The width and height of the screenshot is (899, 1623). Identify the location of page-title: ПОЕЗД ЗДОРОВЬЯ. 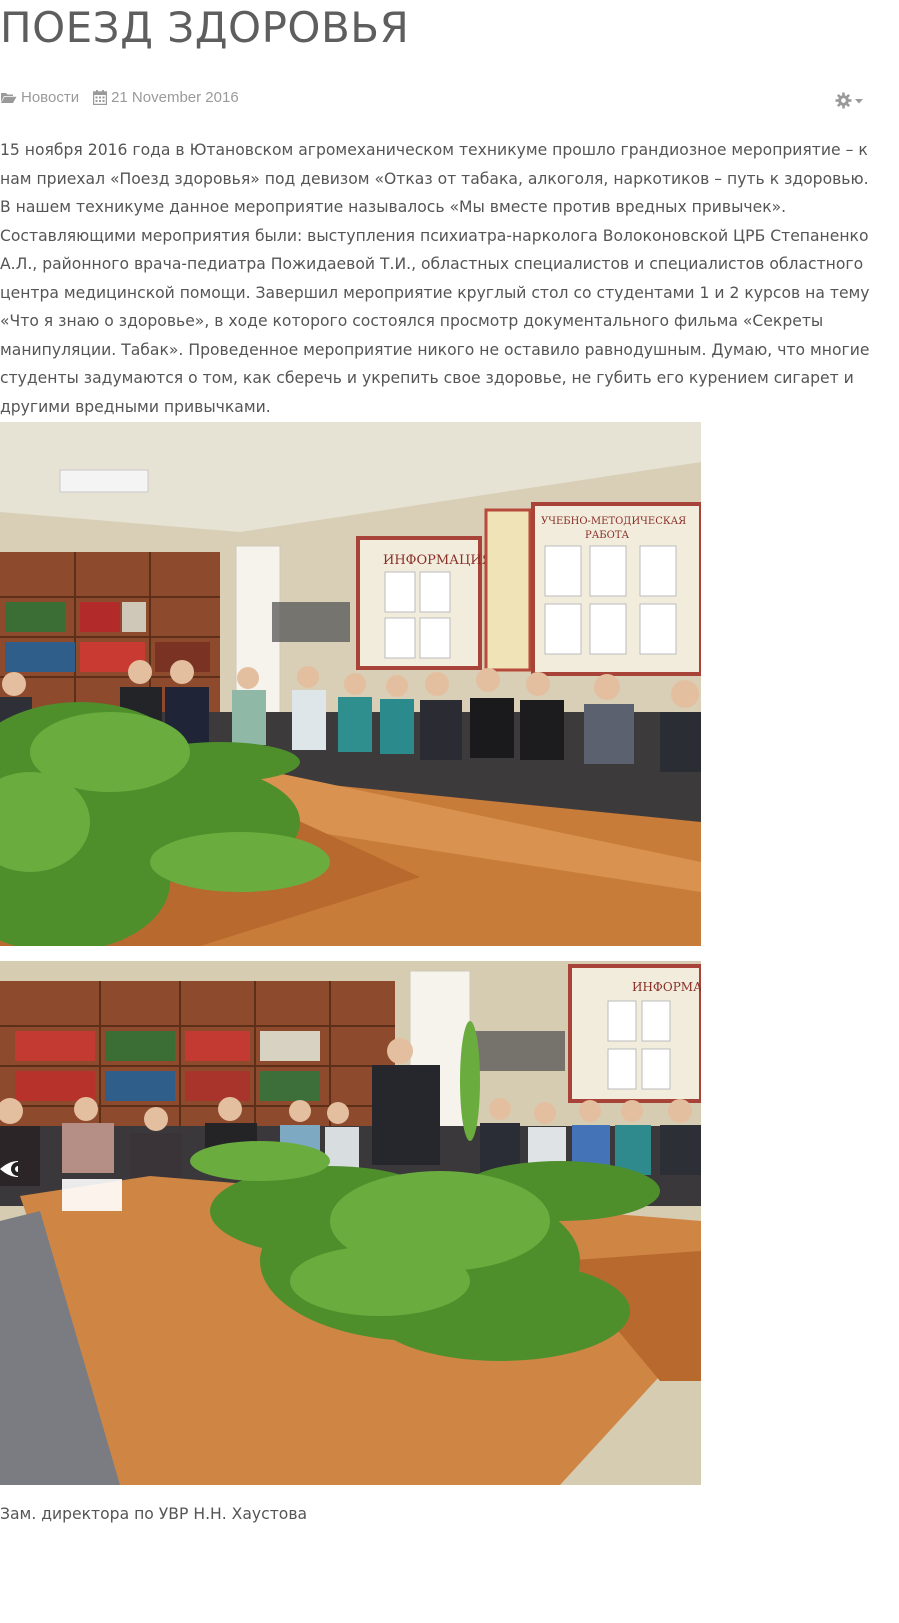
(205, 27).